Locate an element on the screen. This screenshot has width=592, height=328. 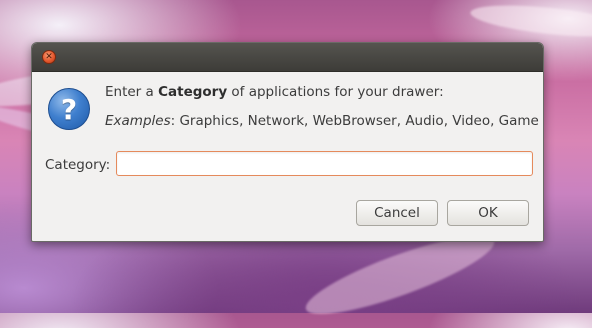
dialog-titlebar: ✕ is located at coordinates (287, 57).